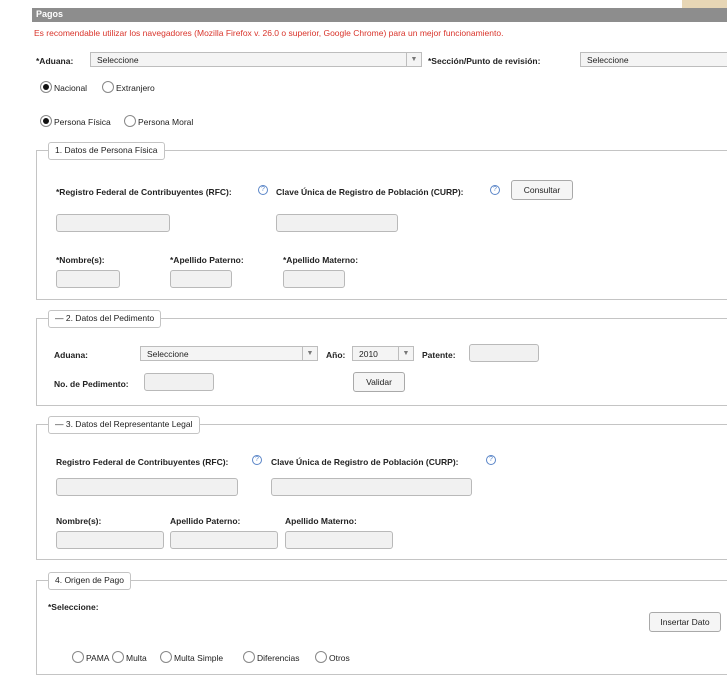 Image resolution: width=727 pixels, height=675 pixels. What do you see at coordinates (337, 223) in the screenshot?
I see `curp-input` at bounding box center [337, 223].